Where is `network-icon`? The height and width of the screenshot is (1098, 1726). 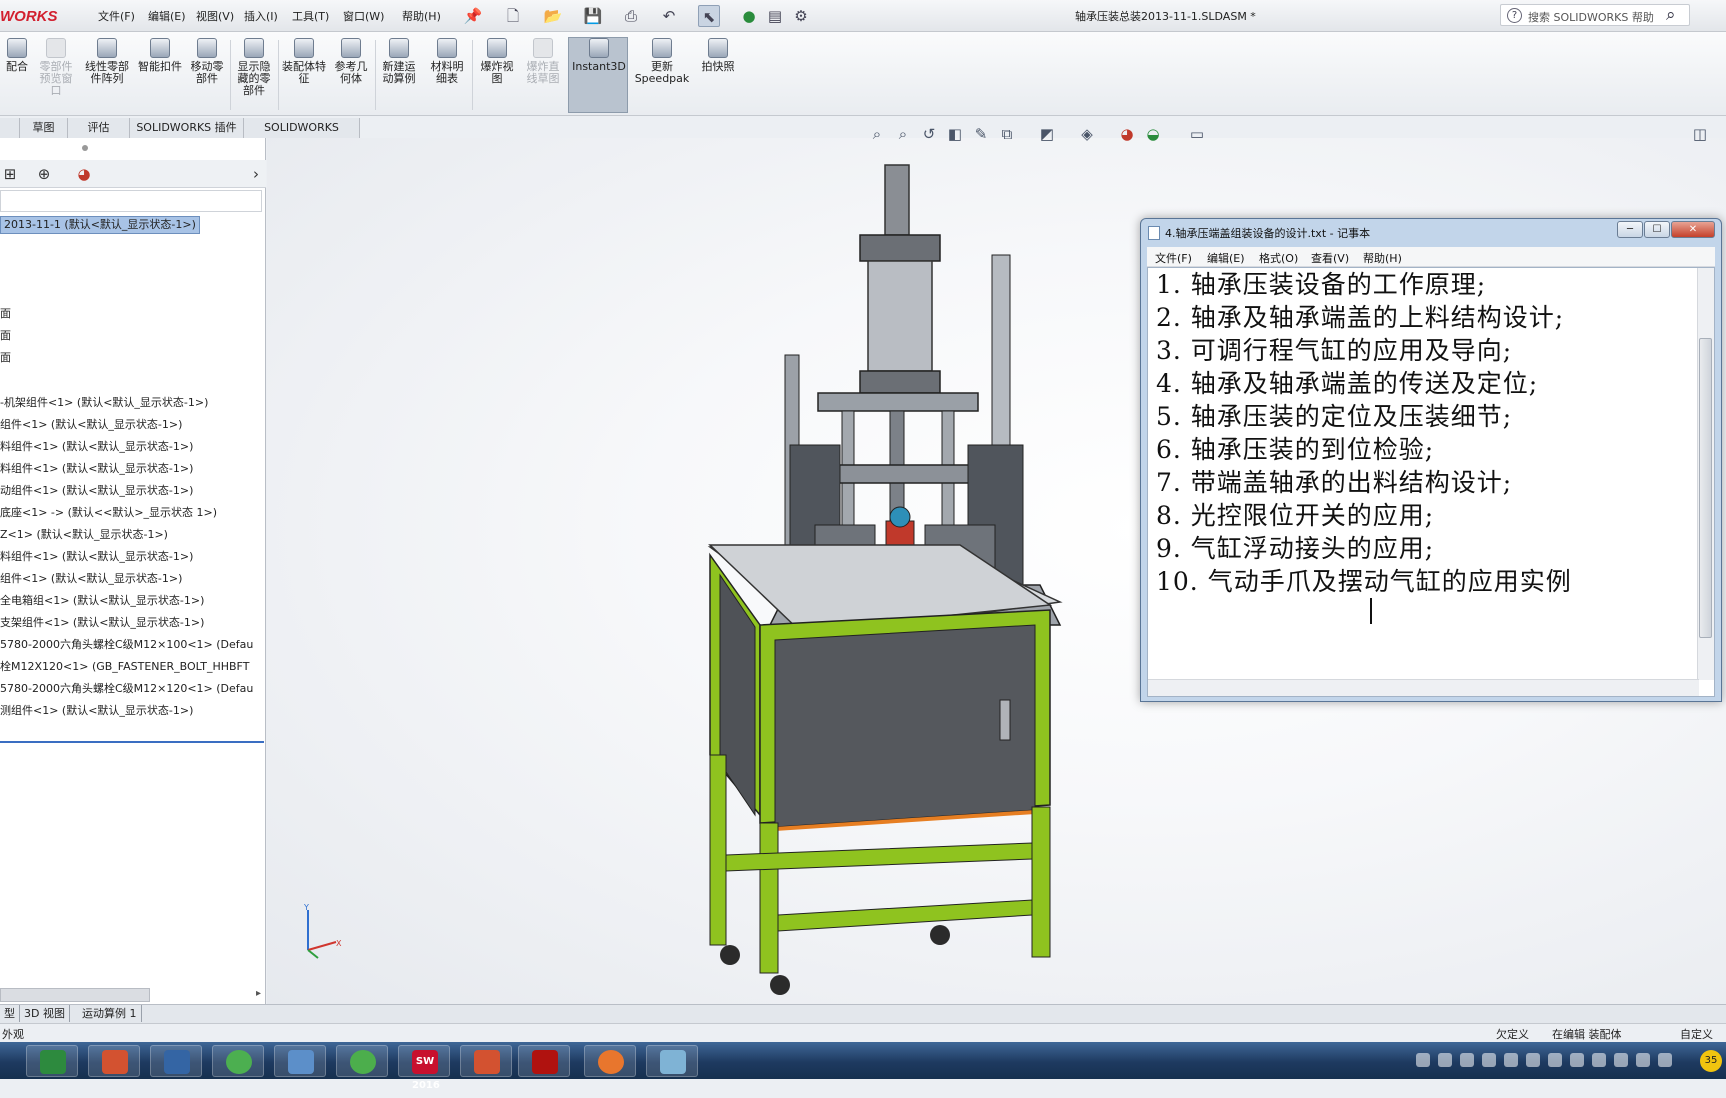
network-icon is located at coordinates (1643, 1060).